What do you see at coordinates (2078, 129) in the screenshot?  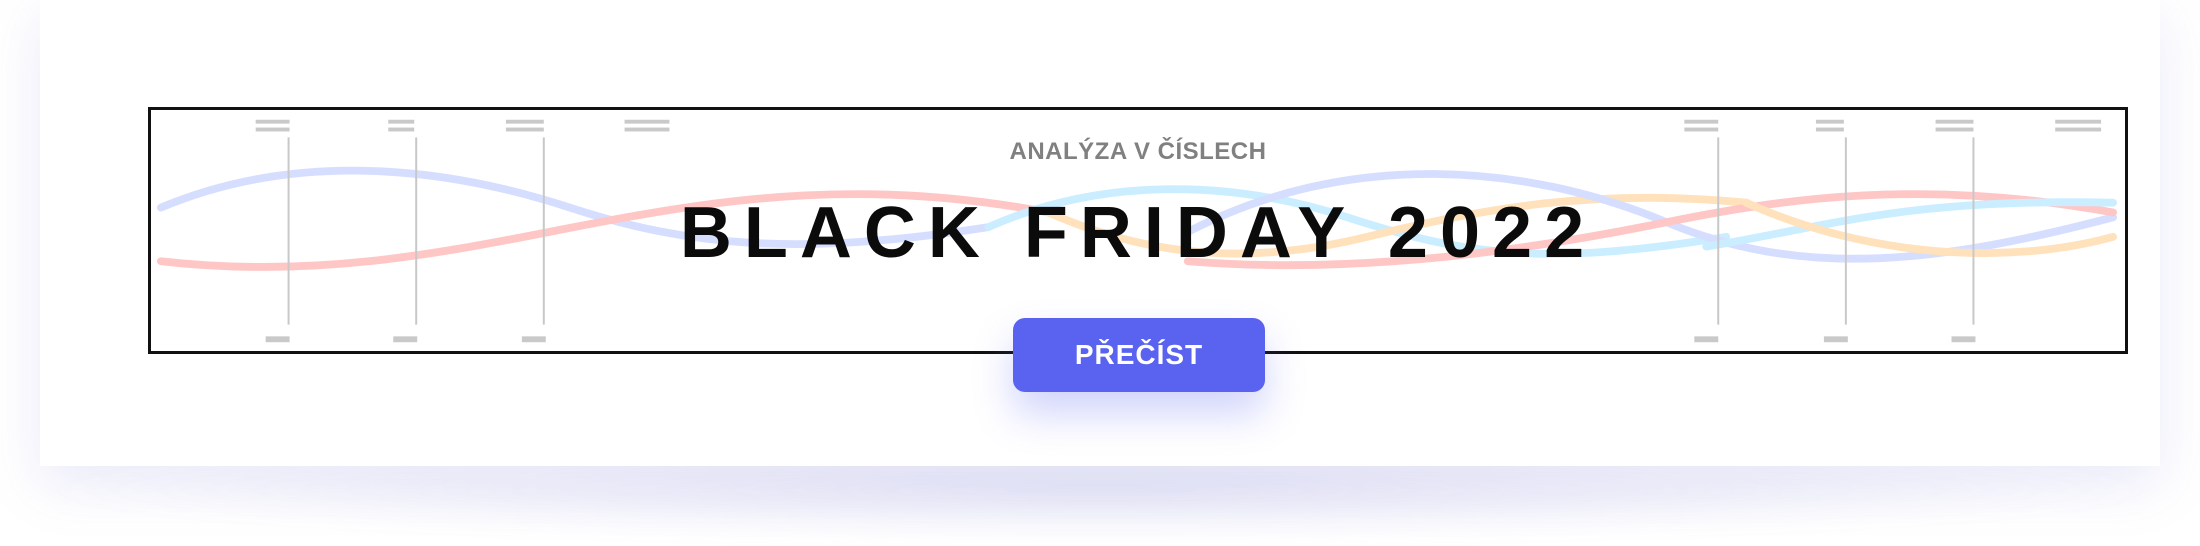 I see `top-tick-right-4b` at bounding box center [2078, 129].